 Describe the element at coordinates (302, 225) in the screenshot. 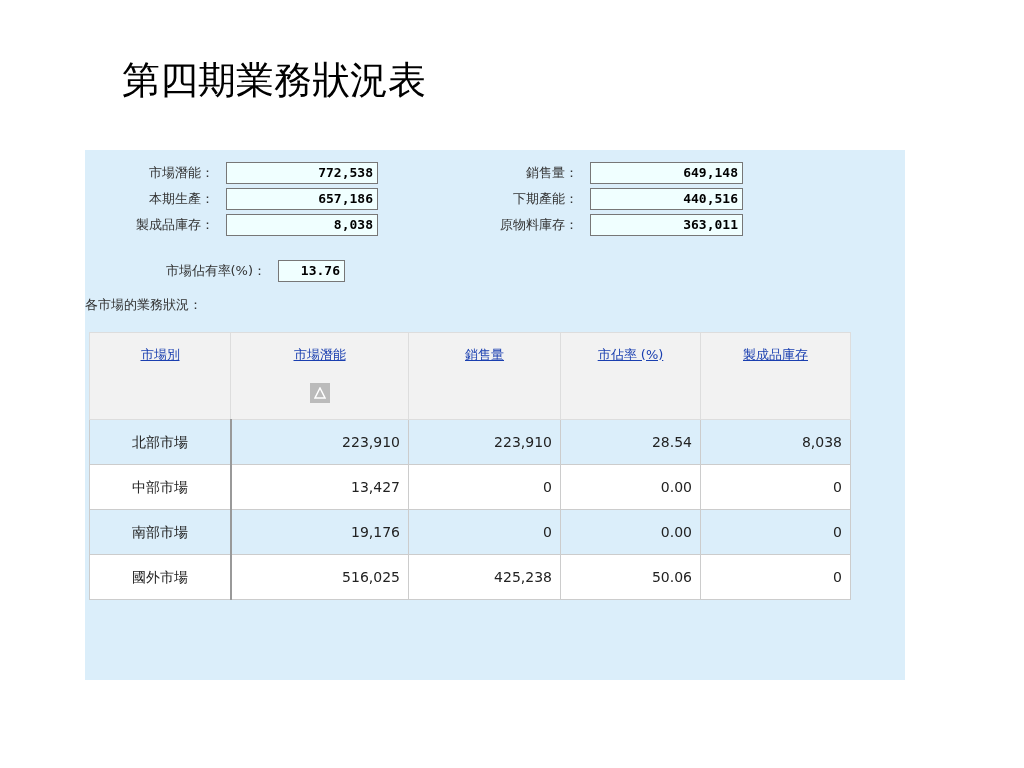

I see `value-field: 8,038` at that location.